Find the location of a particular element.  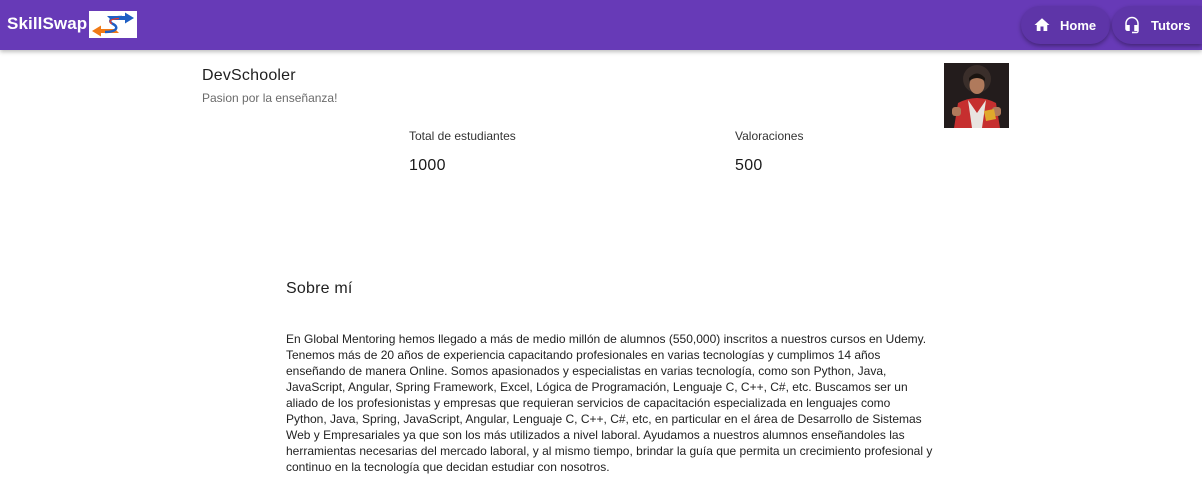

nav-home-button: Home is located at coordinates (1065, 25).